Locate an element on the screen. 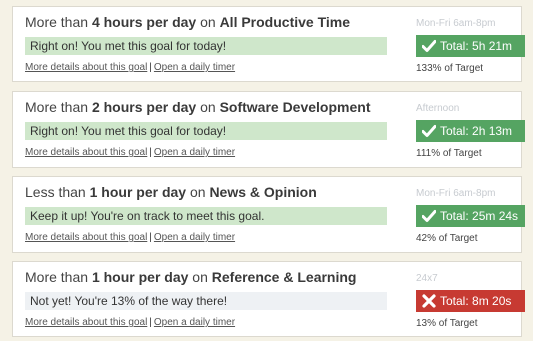 Image resolution: width=533 pixels, height=341 pixels. goal-category: News & Opinion is located at coordinates (263, 192).